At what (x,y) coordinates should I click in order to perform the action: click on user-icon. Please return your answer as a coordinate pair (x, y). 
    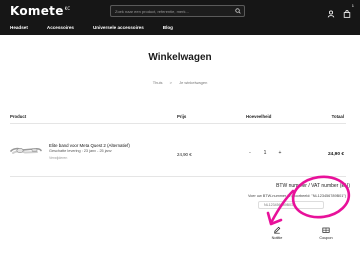
    Looking at the image, I should click on (331, 14).